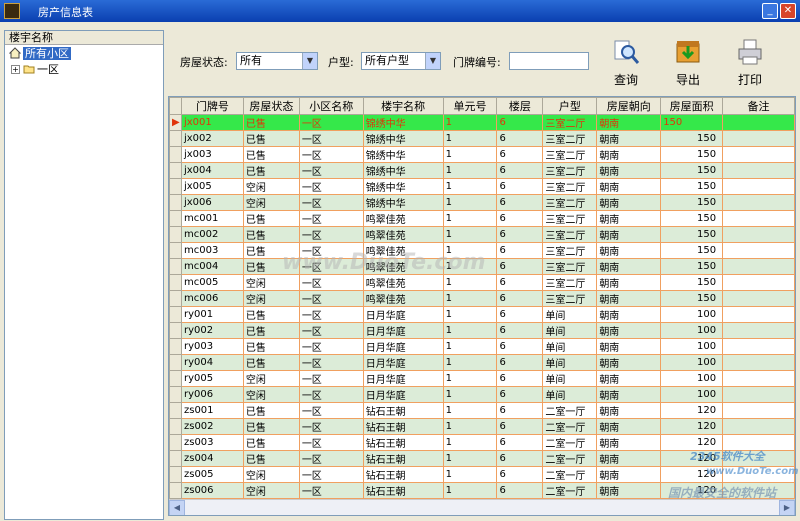  I want to click on table-cell: 单间, so click(570, 378).